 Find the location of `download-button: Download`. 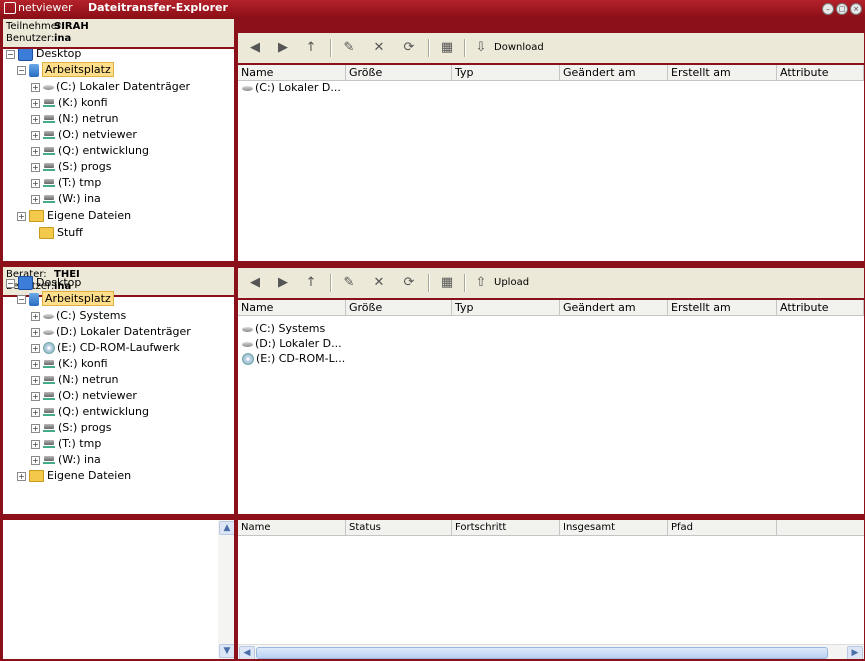

download-button: Download is located at coordinates (519, 48).